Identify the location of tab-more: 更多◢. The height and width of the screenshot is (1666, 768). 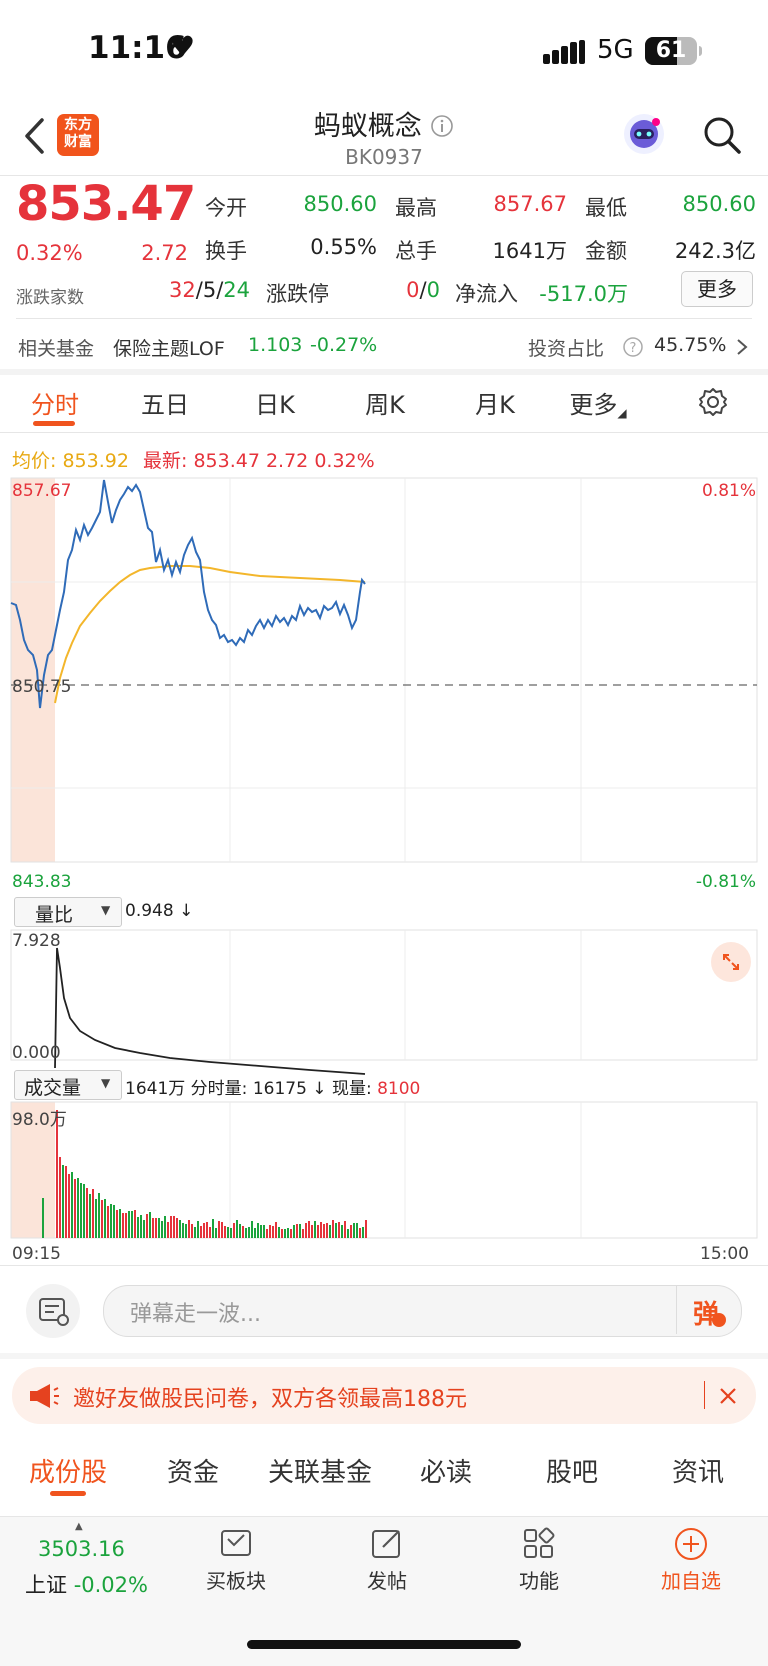
(598, 402).